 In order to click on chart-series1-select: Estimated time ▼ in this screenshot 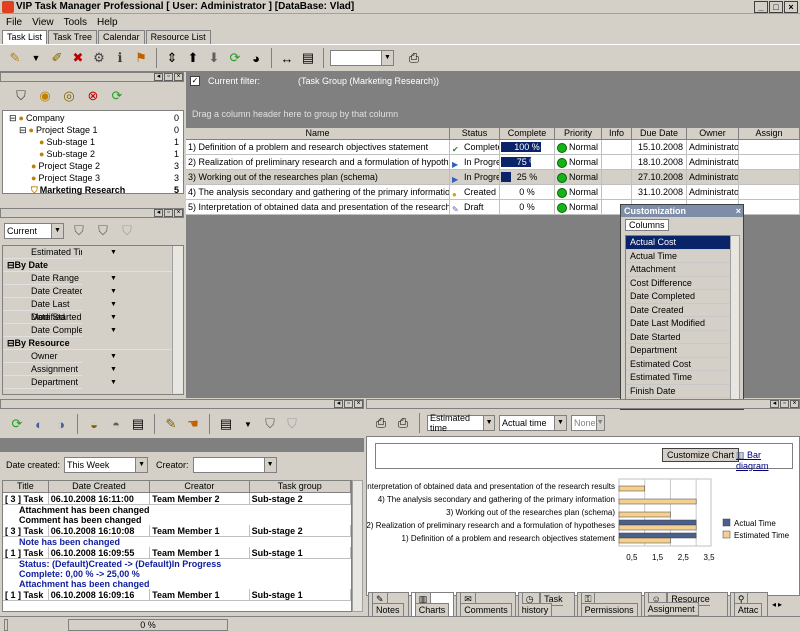, I will do `click(461, 423)`.